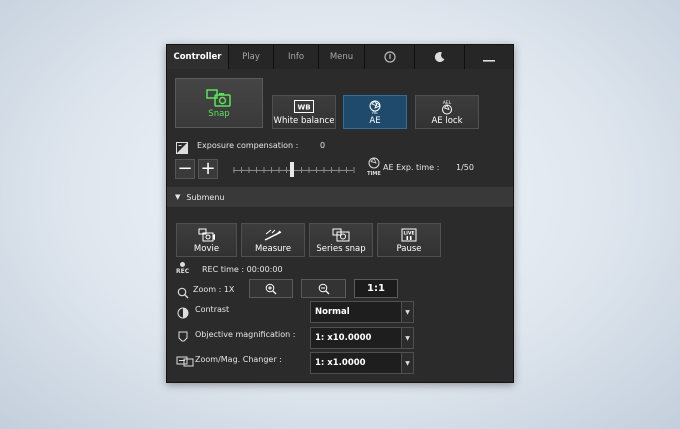 This screenshot has height=429, width=680. I want to click on ruler-icon, so click(273, 235).